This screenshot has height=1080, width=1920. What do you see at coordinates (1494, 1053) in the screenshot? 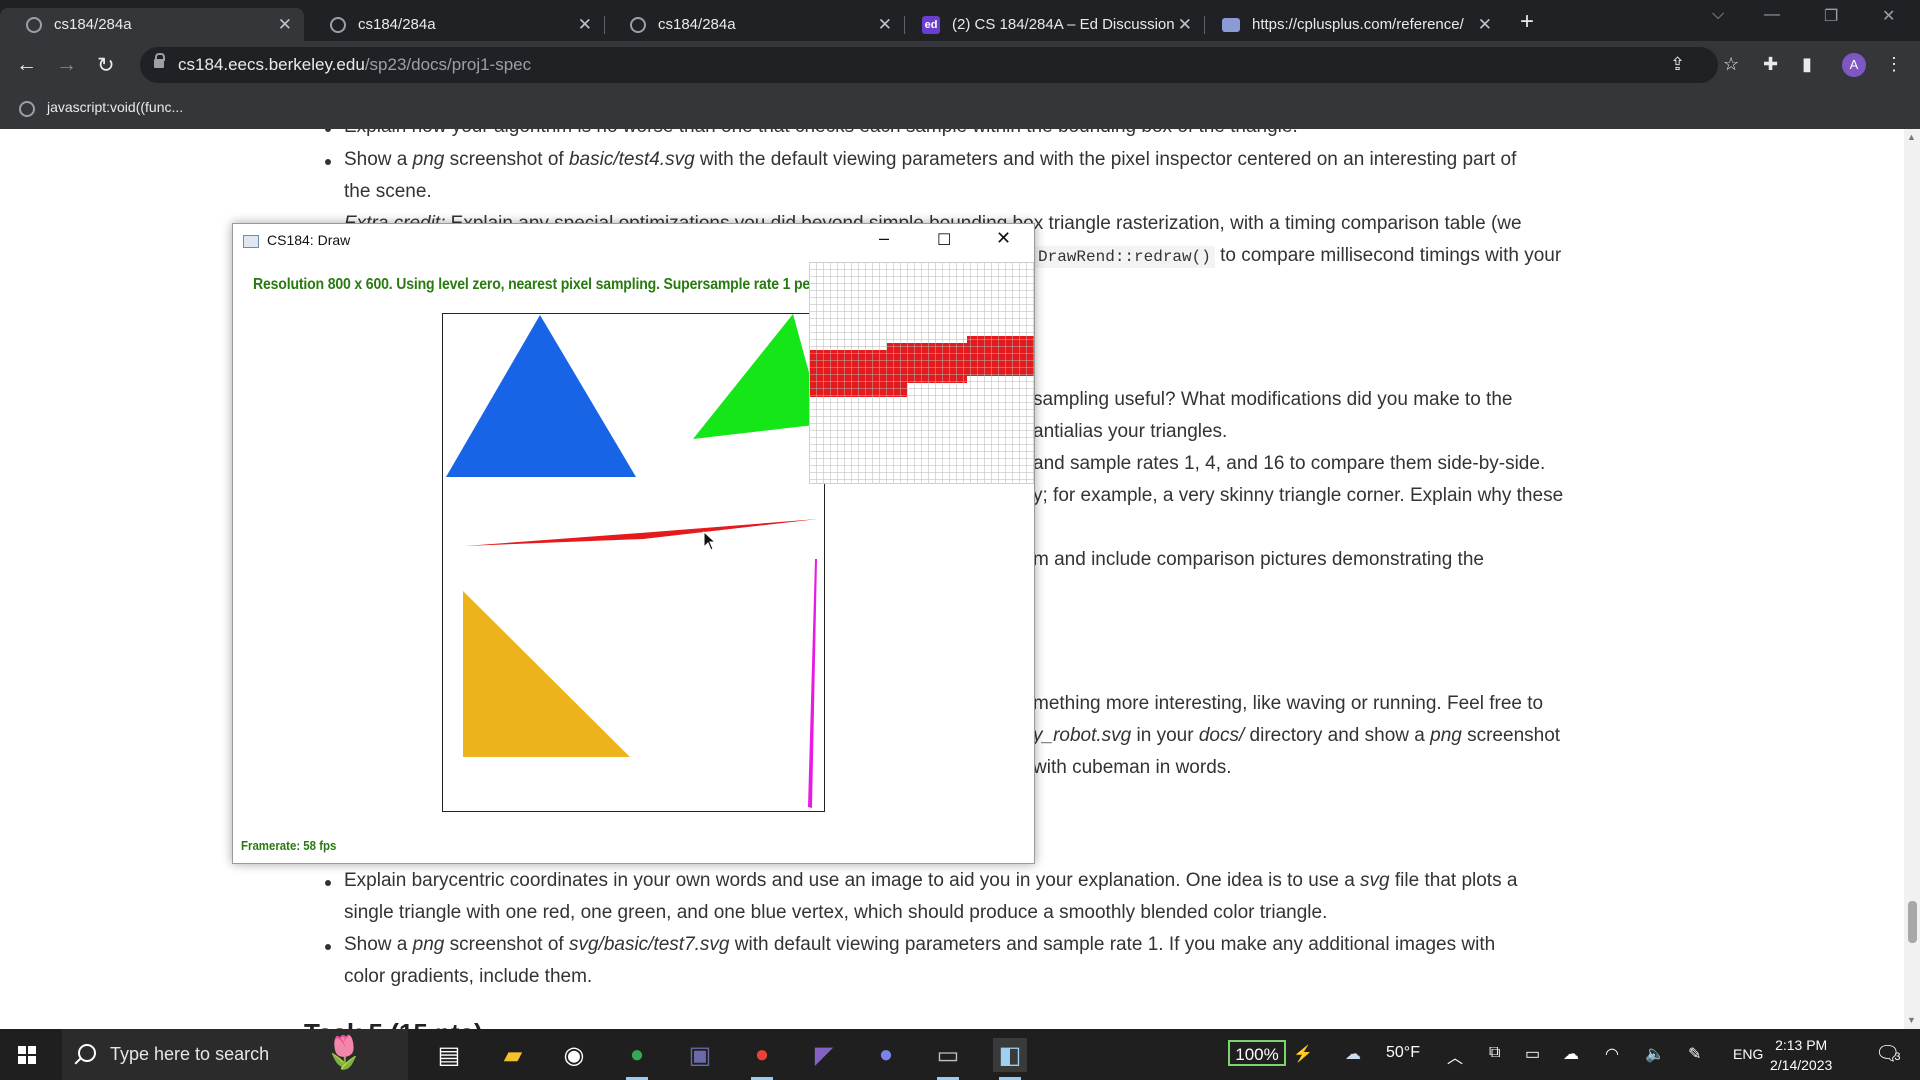
I see `device-icon: ⧉` at bounding box center [1494, 1053].